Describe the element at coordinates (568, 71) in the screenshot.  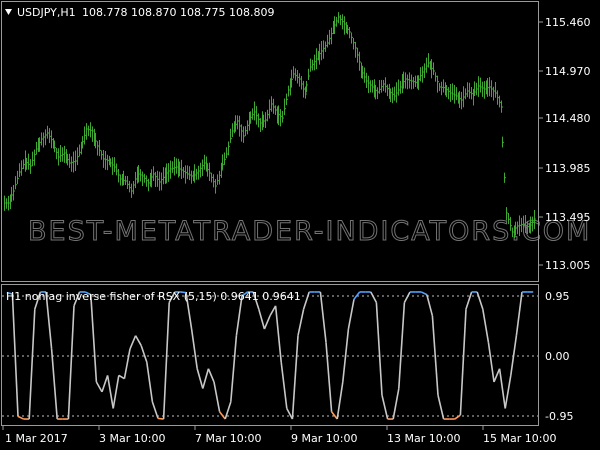
I see `price-tick-label: 114.970` at that location.